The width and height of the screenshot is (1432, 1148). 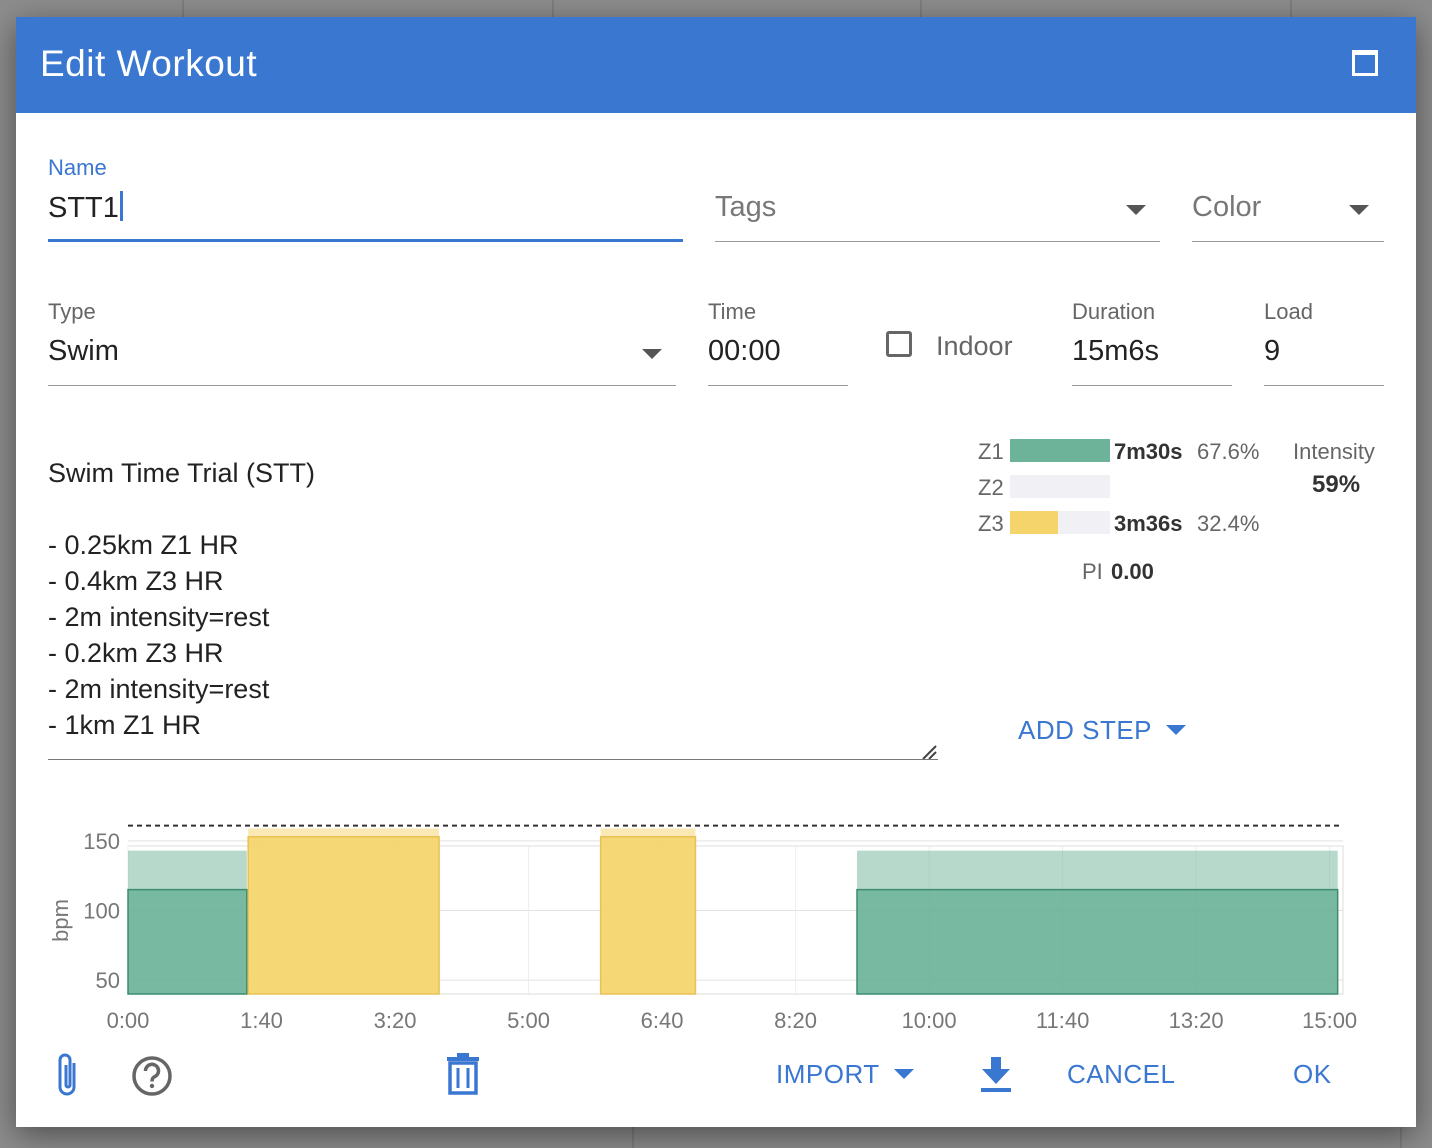 What do you see at coordinates (77, 167) in the screenshot?
I see `name-label: Name` at bounding box center [77, 167].